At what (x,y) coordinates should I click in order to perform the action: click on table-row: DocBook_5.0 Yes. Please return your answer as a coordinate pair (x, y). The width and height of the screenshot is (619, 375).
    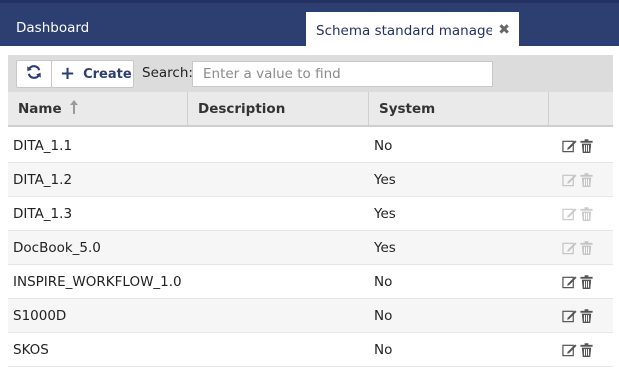
    Looking at the image, I should click on (310, 248).